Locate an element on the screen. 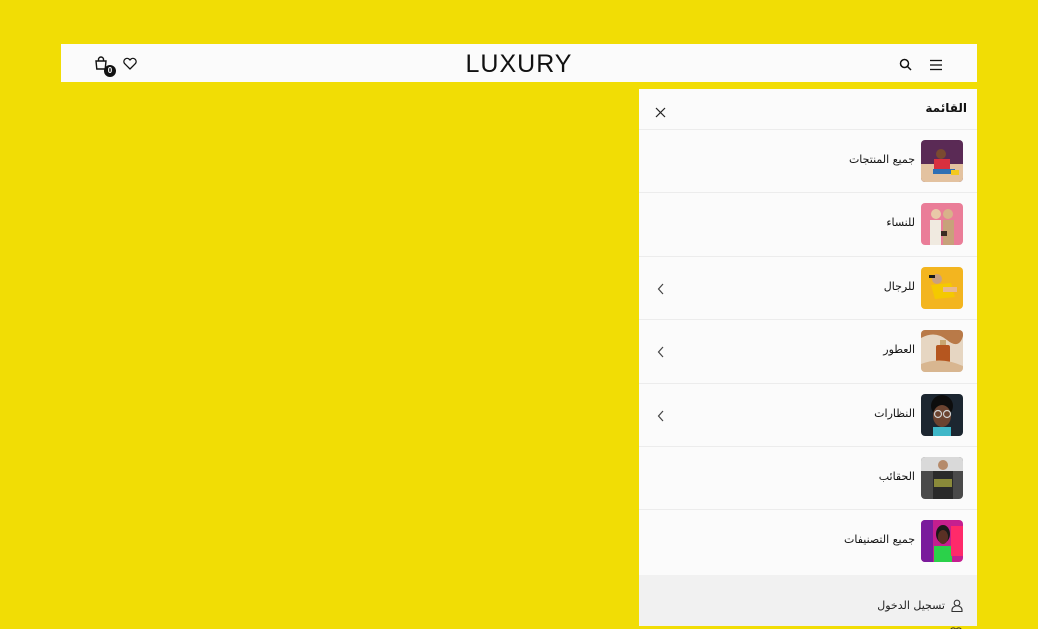  drawer-footer: تسجيل الدخول is located at coordinates (808, 602).